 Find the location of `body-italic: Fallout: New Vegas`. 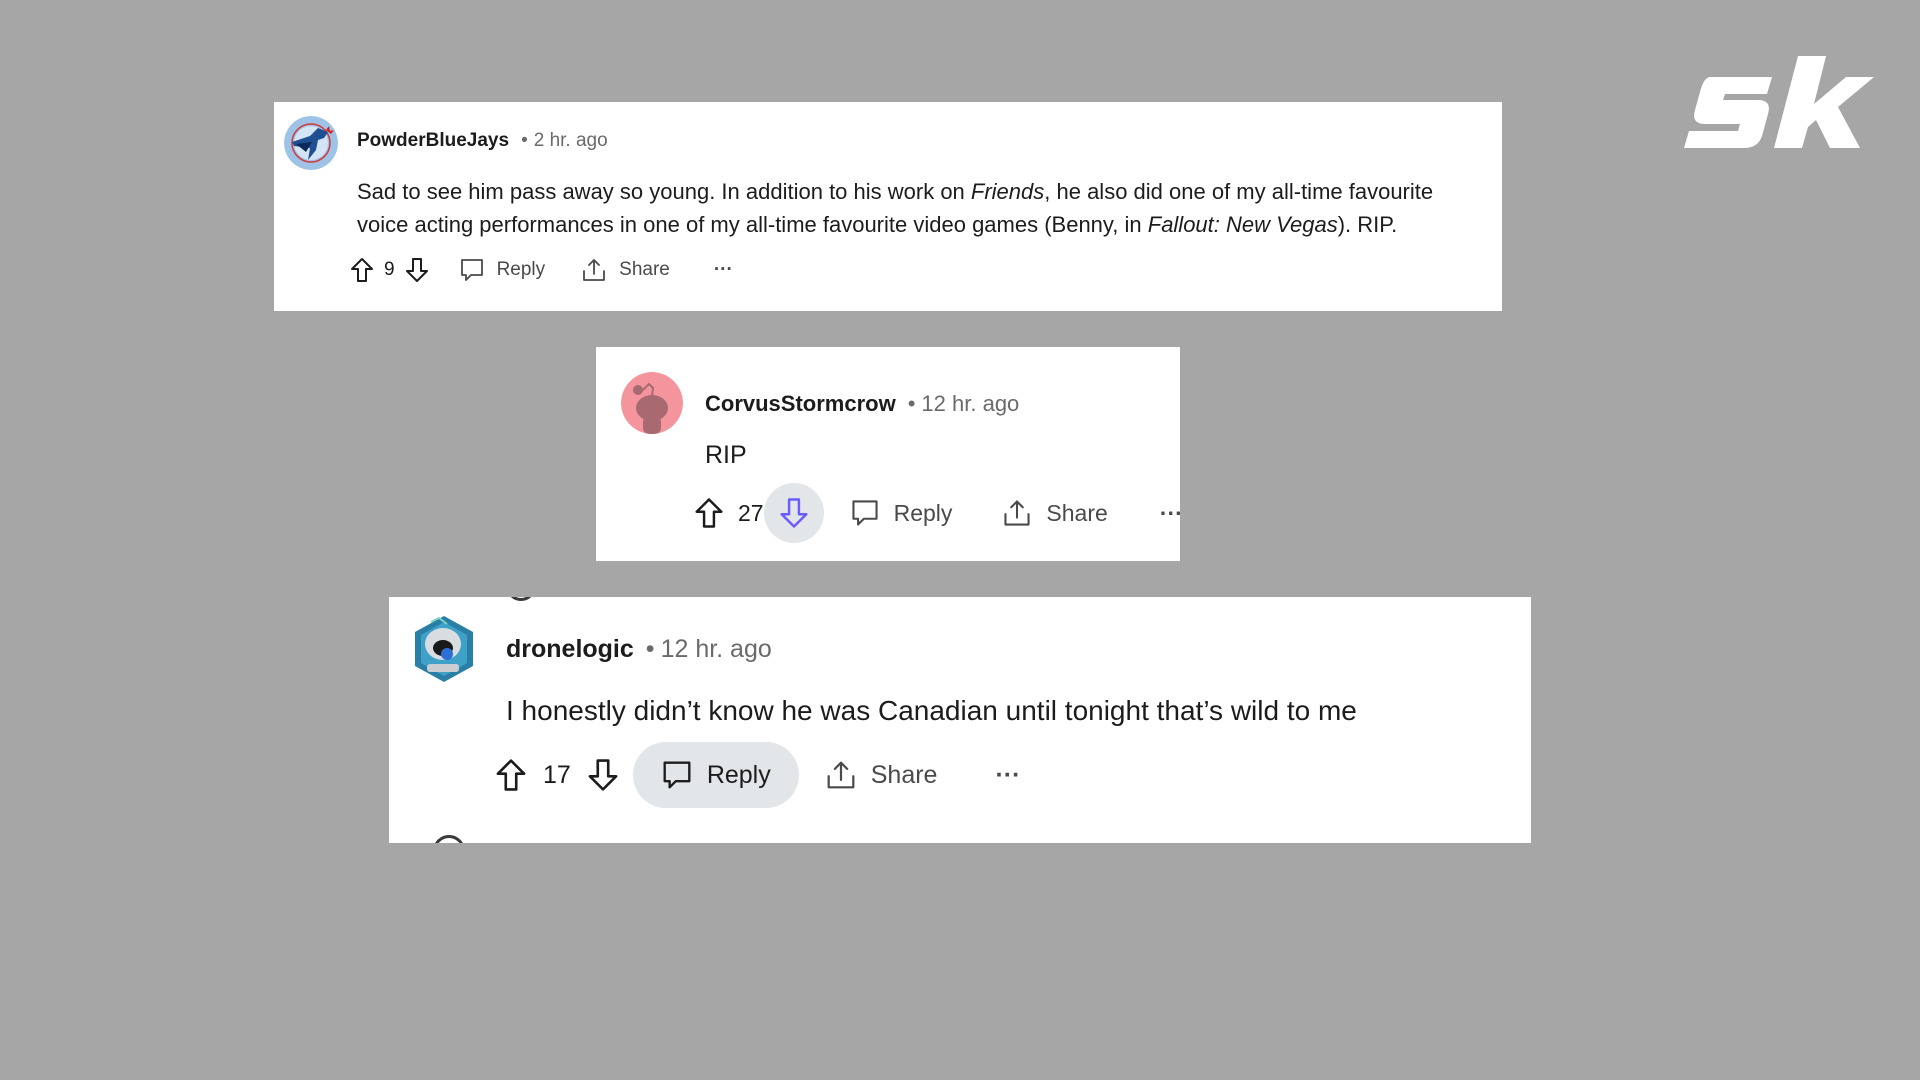

body-italic: Fallout: New Vegas is located at coordinates (1242, 224).